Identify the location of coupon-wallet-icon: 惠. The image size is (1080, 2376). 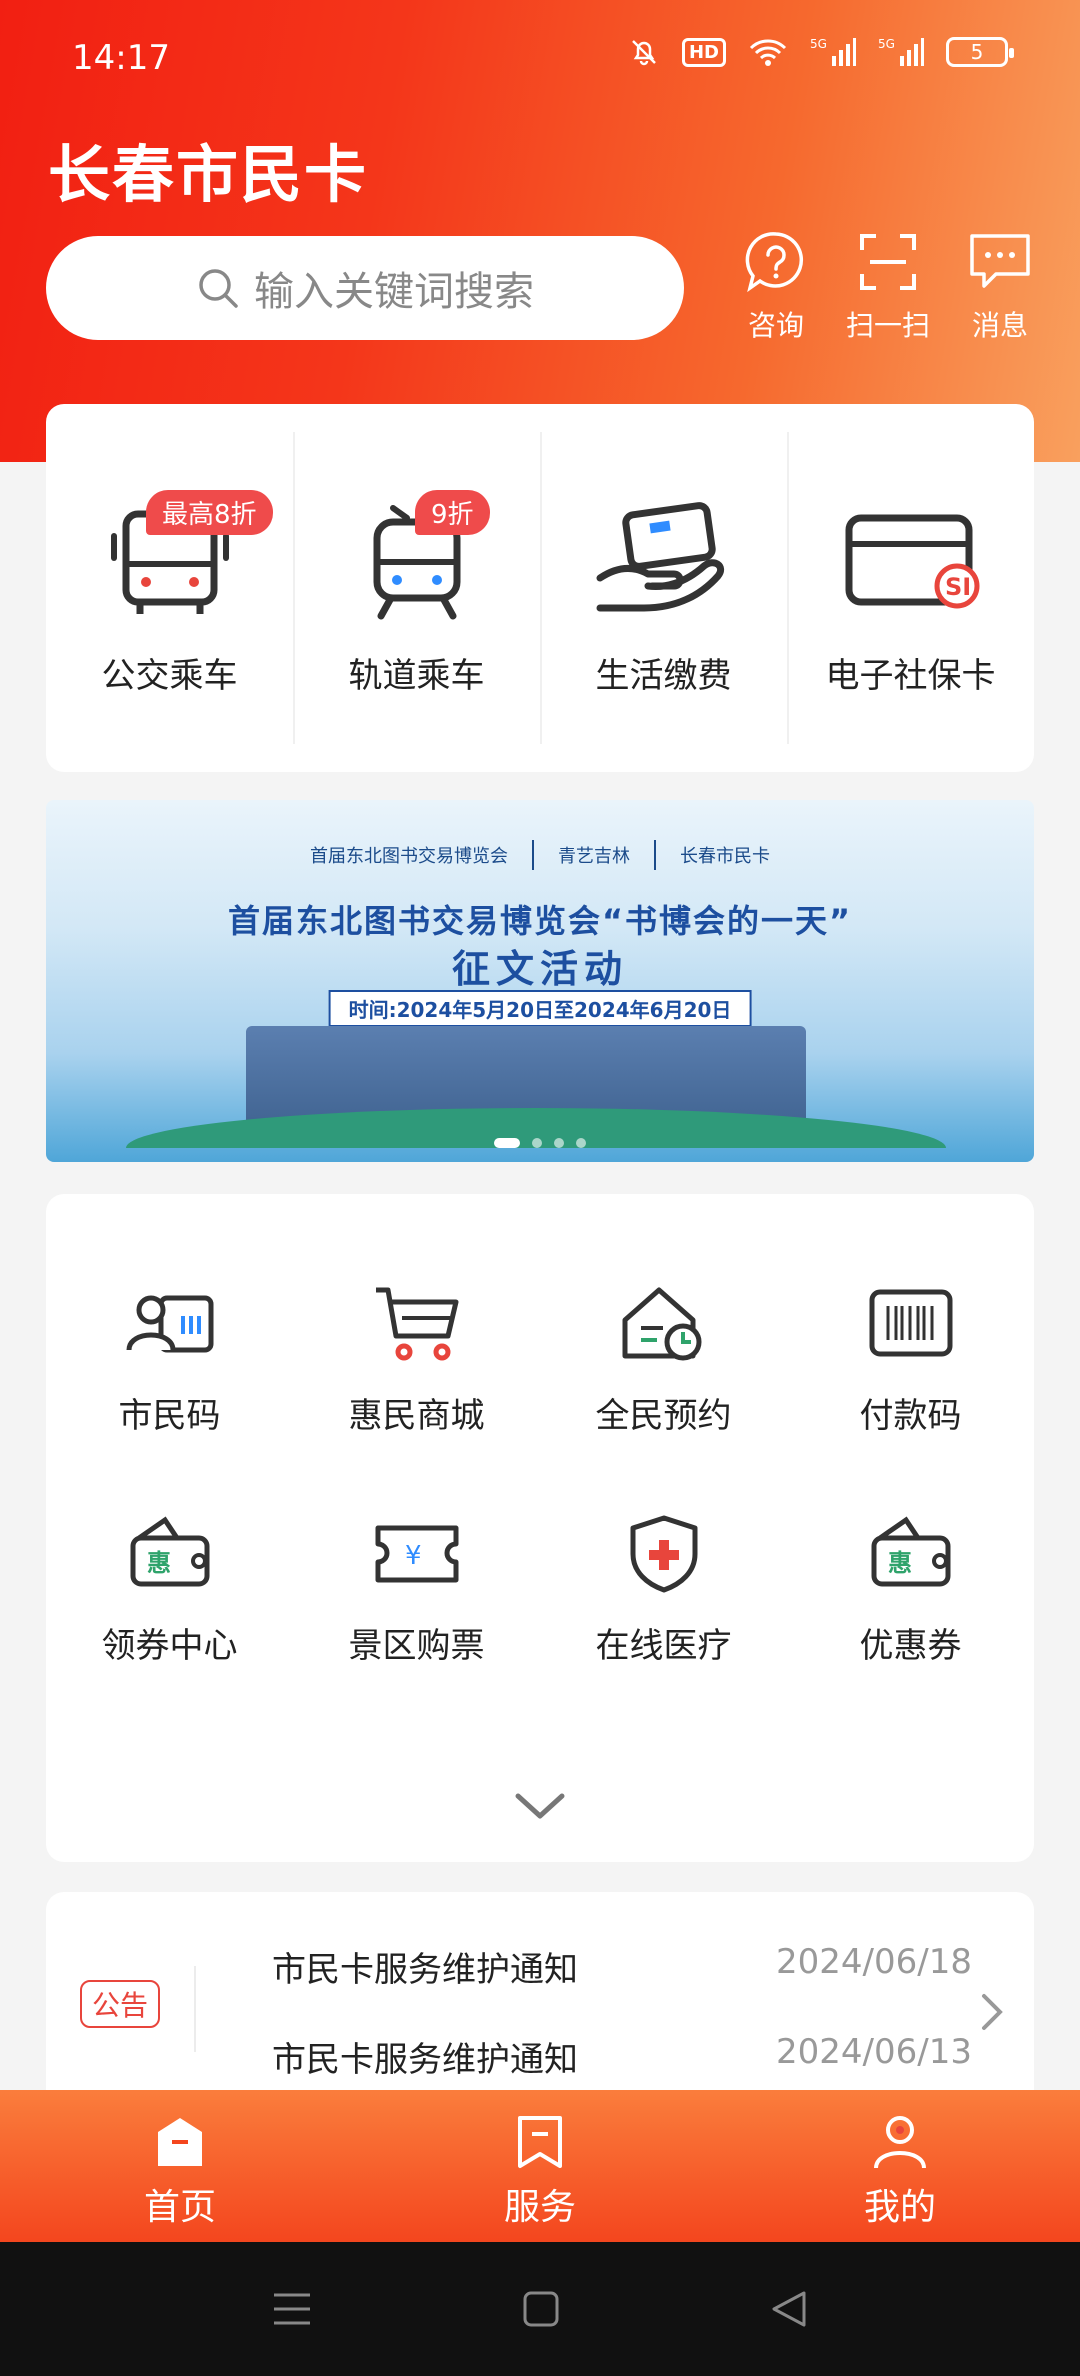
(169, 1551).